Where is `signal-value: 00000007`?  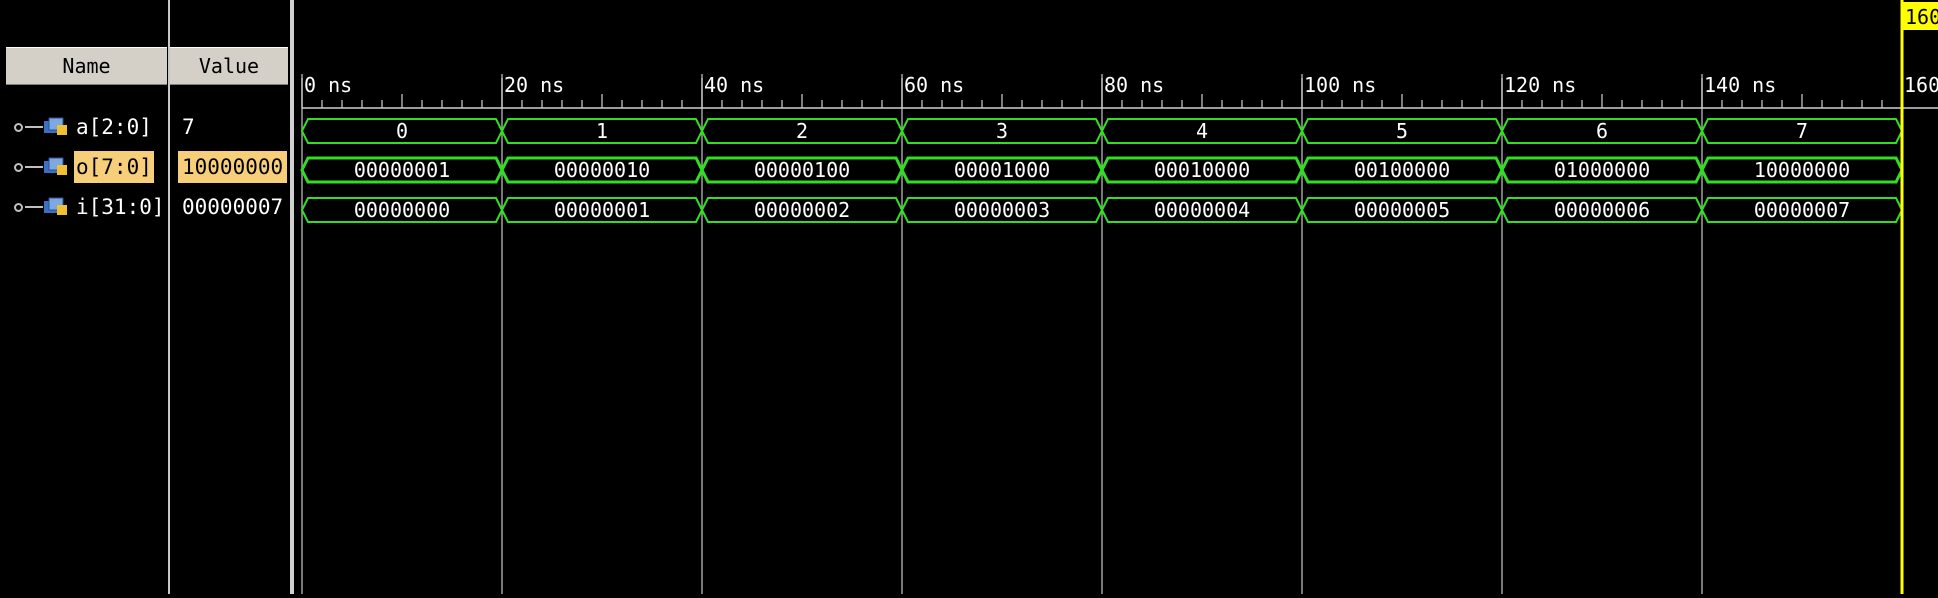
signal-value: 00000007 is located at coordinates (233, 207).